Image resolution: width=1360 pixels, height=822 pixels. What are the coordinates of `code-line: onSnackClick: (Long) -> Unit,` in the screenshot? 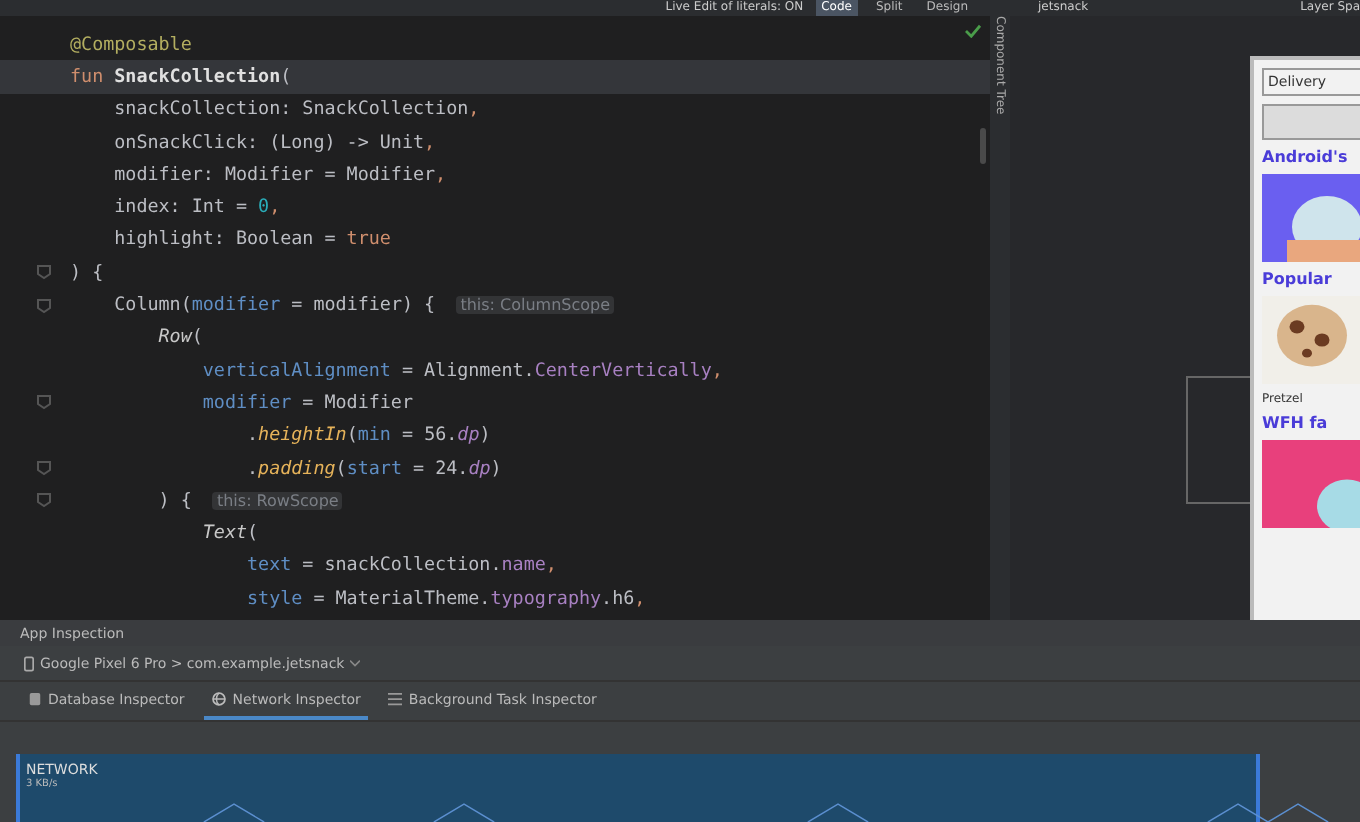 It's located at (274, 142).